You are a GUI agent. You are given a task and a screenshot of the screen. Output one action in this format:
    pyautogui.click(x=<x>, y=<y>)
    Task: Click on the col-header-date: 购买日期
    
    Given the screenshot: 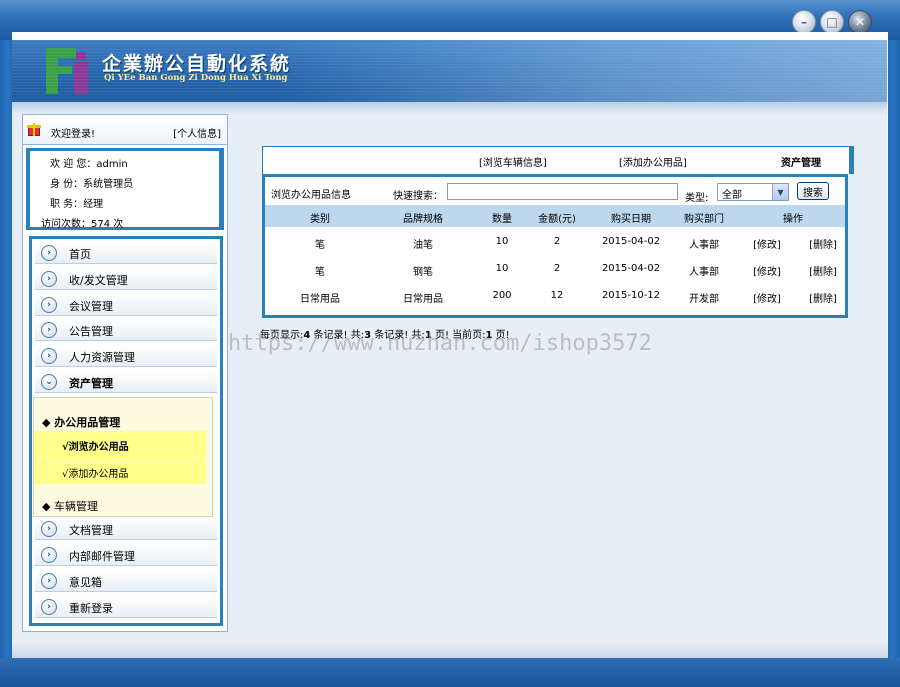 What is the action you would take?
    pyautogui.click(x=631, y=219)
    